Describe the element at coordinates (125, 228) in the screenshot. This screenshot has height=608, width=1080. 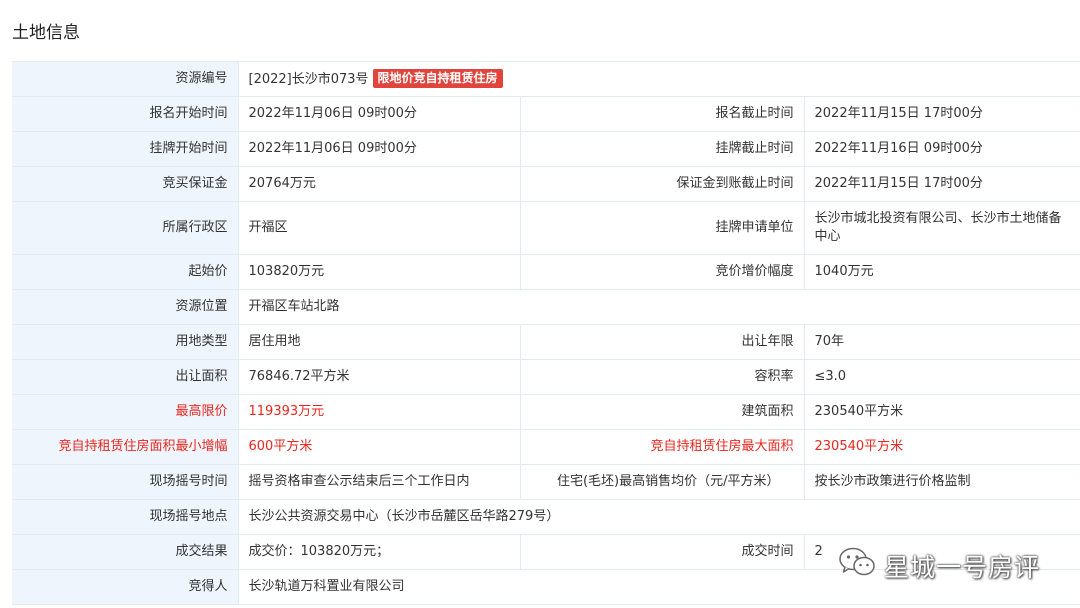
I see `row-label-district: 所属行政区` at that location.